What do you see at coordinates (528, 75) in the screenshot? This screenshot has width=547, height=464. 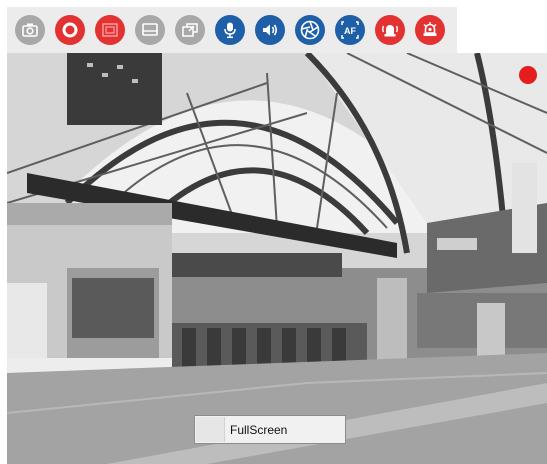 I see `recording-indicator` at bounding box center [528, 75].